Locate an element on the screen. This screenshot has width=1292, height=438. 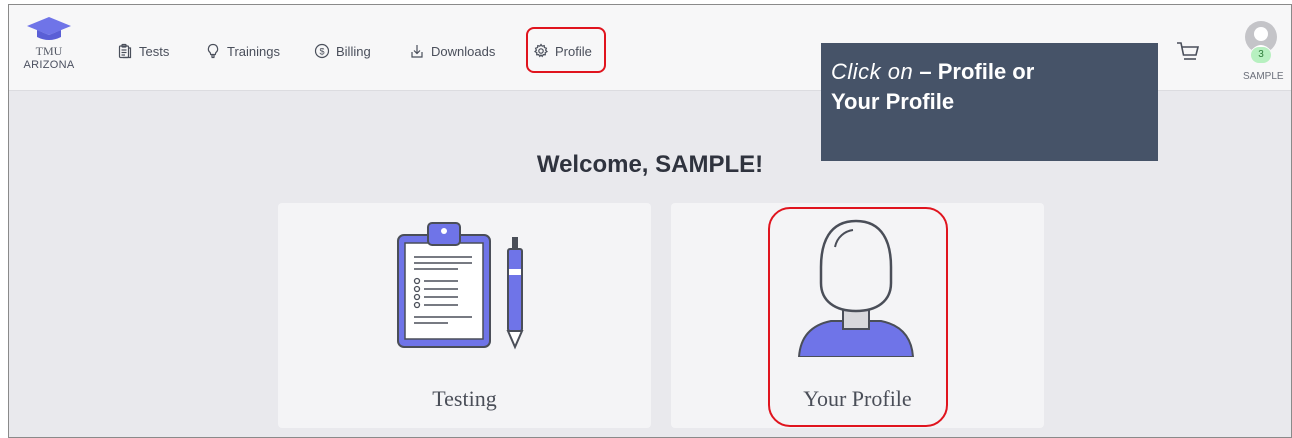
dollar-circle-icon: $ is located at coordinates (322, 51).